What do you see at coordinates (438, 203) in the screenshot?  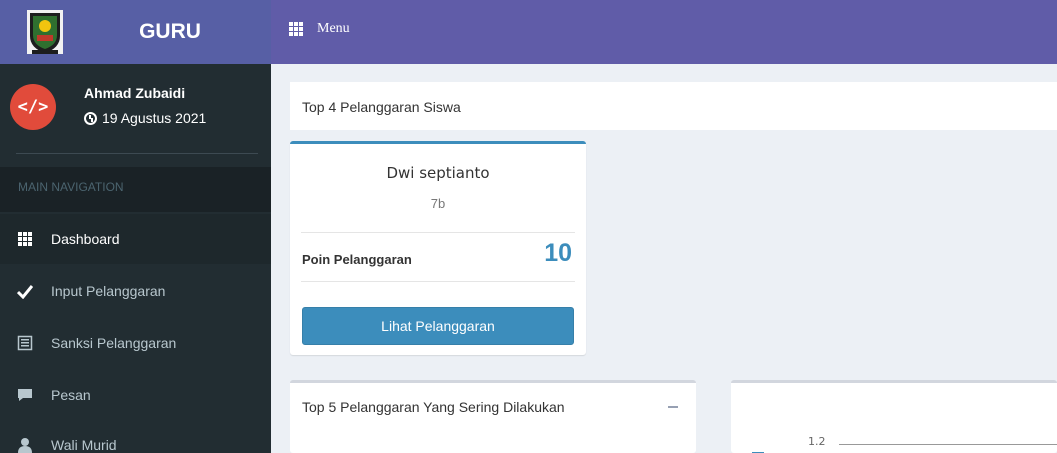 I see `student-class: 7b` at bounding box center [438, 203].